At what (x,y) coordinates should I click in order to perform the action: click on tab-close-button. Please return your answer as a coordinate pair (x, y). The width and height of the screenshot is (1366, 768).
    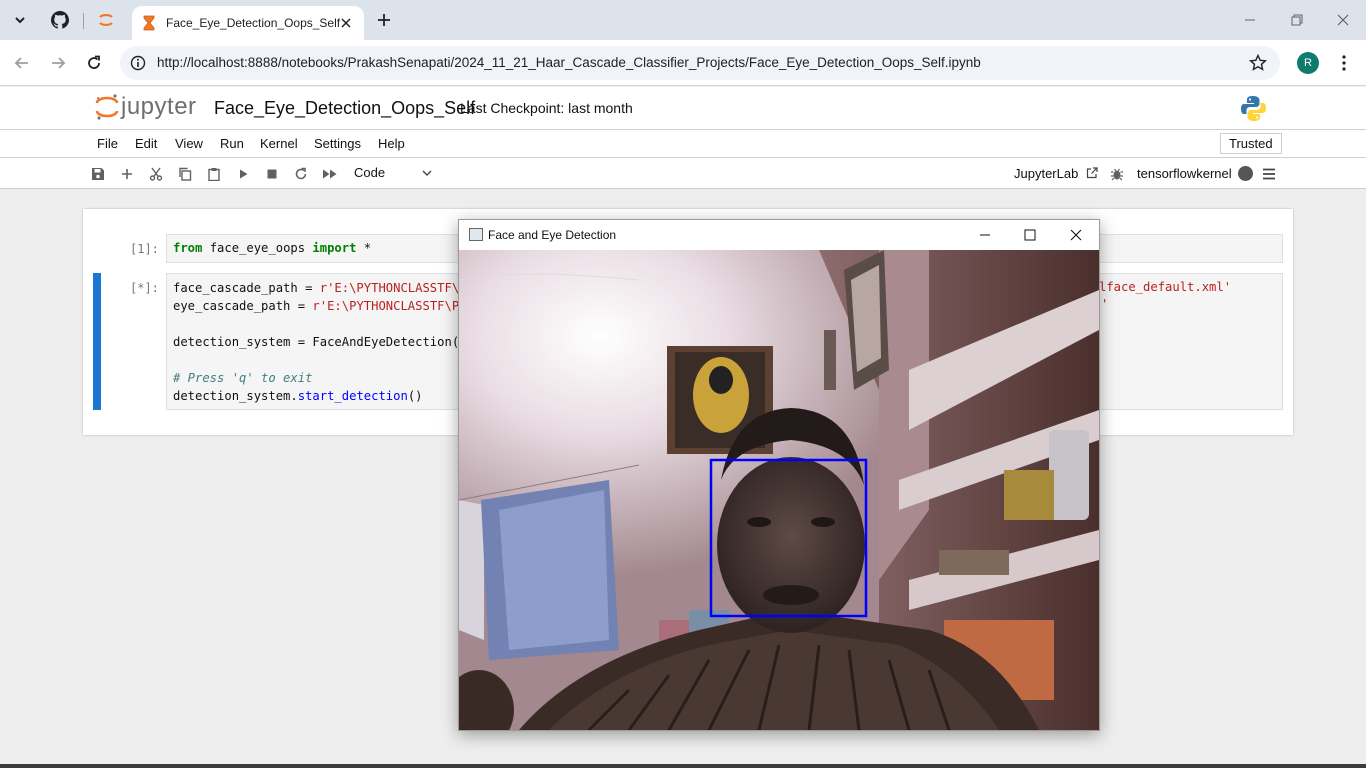
    Looking at the image, I should click on (346, 23).